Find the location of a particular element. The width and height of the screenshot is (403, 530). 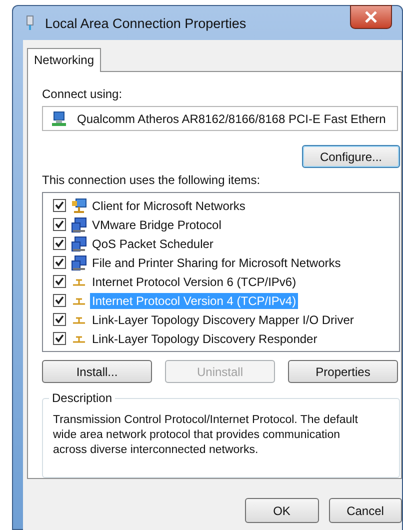

list-item: Client for Microsoft Networks is located at coordinates (169, 206).